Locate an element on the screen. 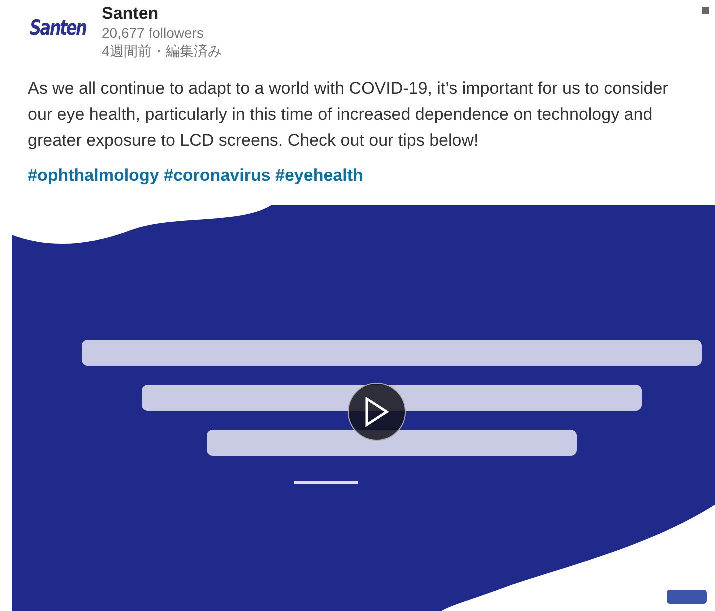  hashtag-link: #ophthalmology is located at coordinates (94, 175).